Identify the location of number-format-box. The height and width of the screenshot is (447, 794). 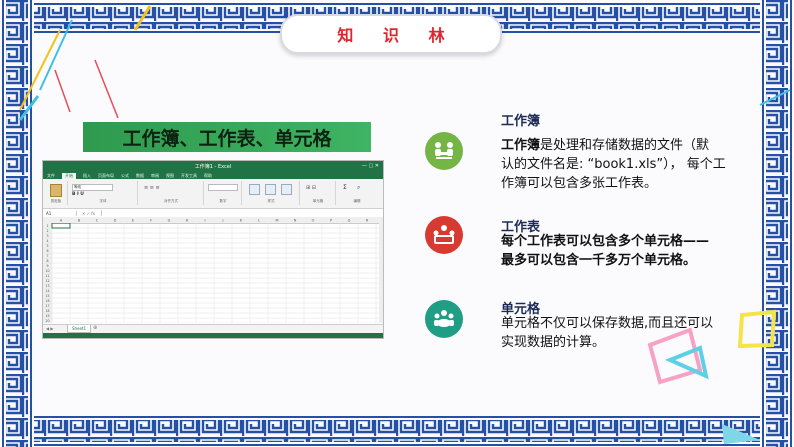
(223, 187).